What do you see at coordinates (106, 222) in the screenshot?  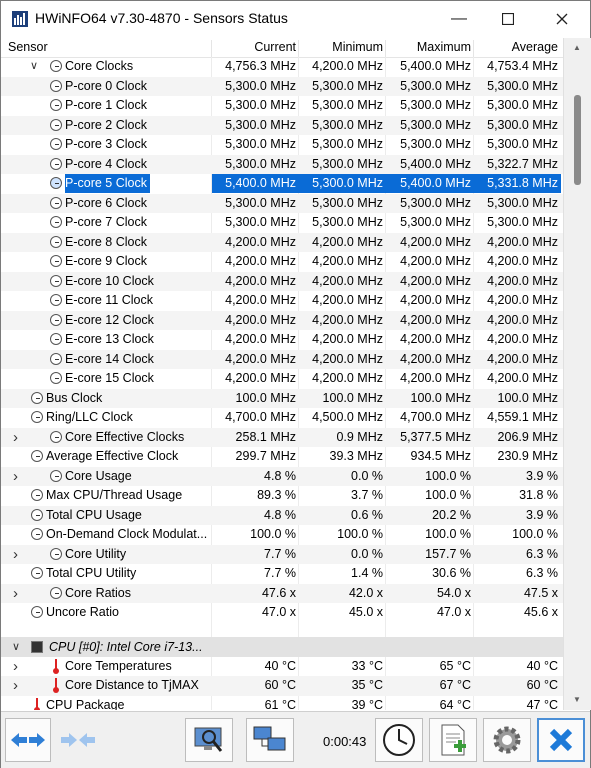 I see `sensor-name-cell: P-core 7 Clock` at bounding box center [106, 222].